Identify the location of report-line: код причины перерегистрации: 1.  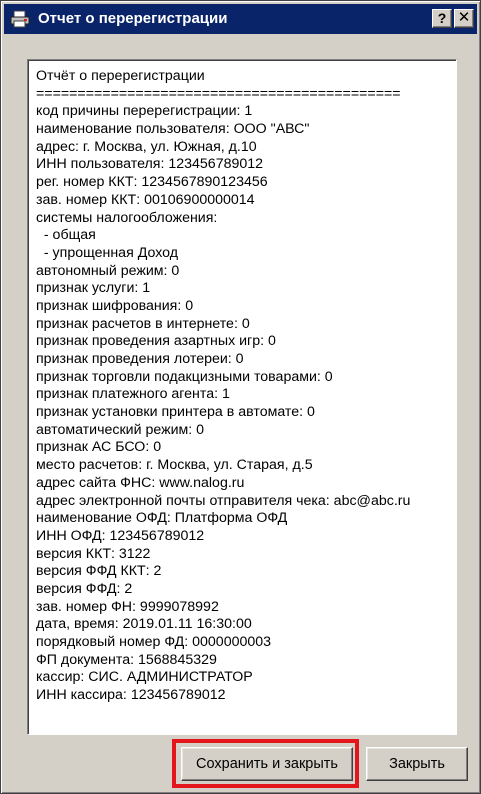
(144, 111).